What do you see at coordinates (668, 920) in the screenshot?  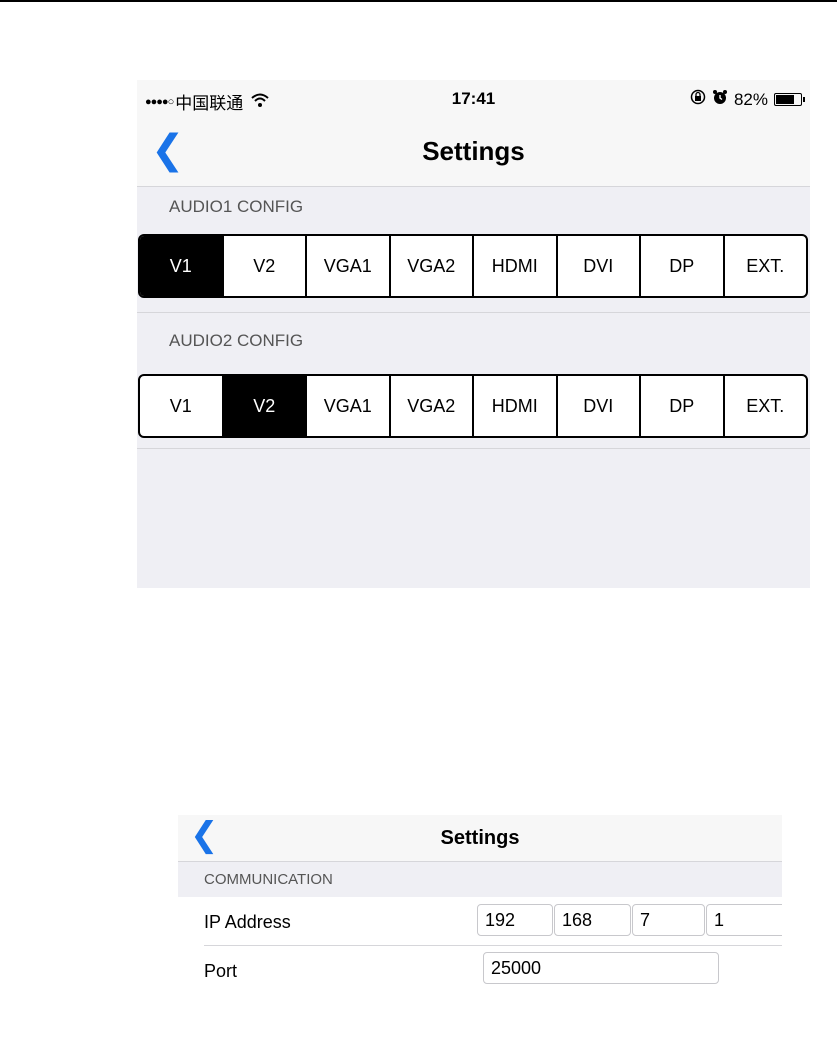 I see `ip-octet-3-input: 7` at bounding box center [668, 920].